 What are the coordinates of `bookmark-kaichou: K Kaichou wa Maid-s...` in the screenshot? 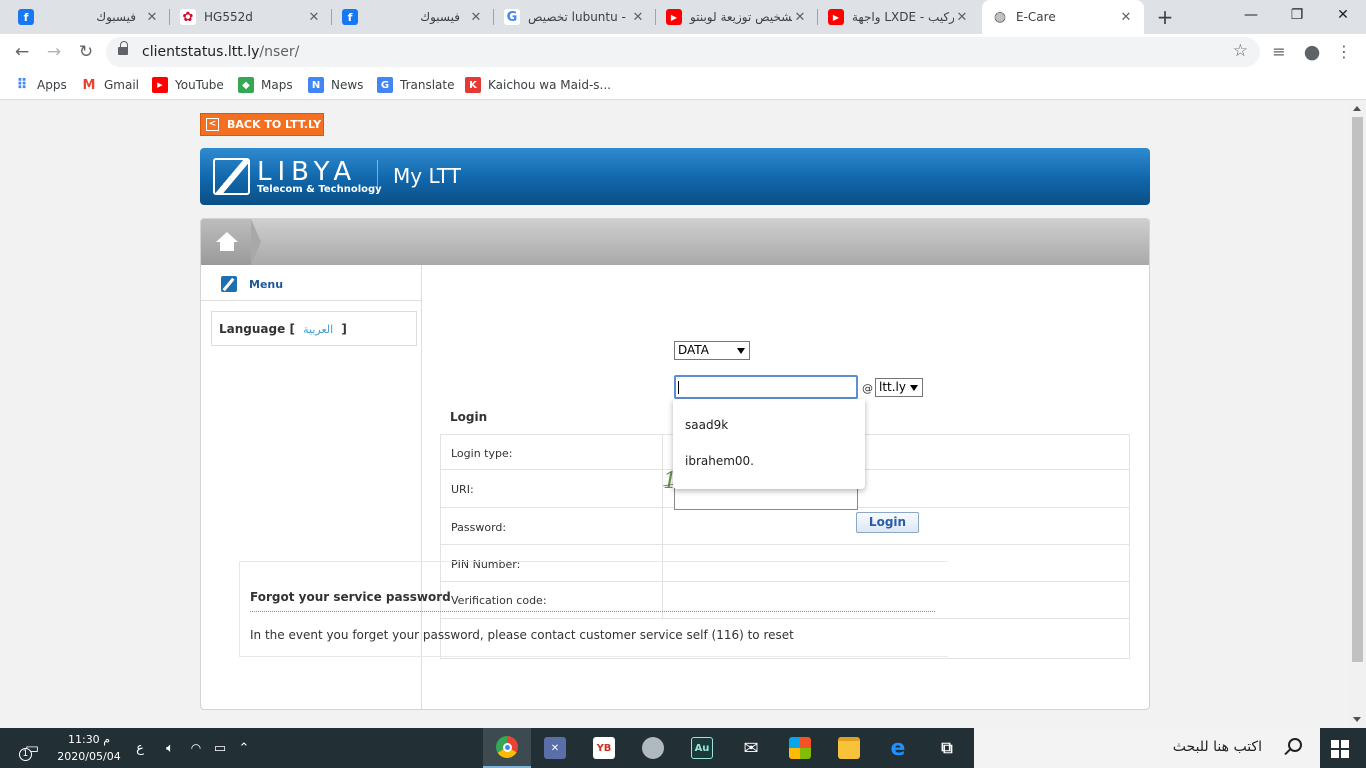 It's located at (538, 85).